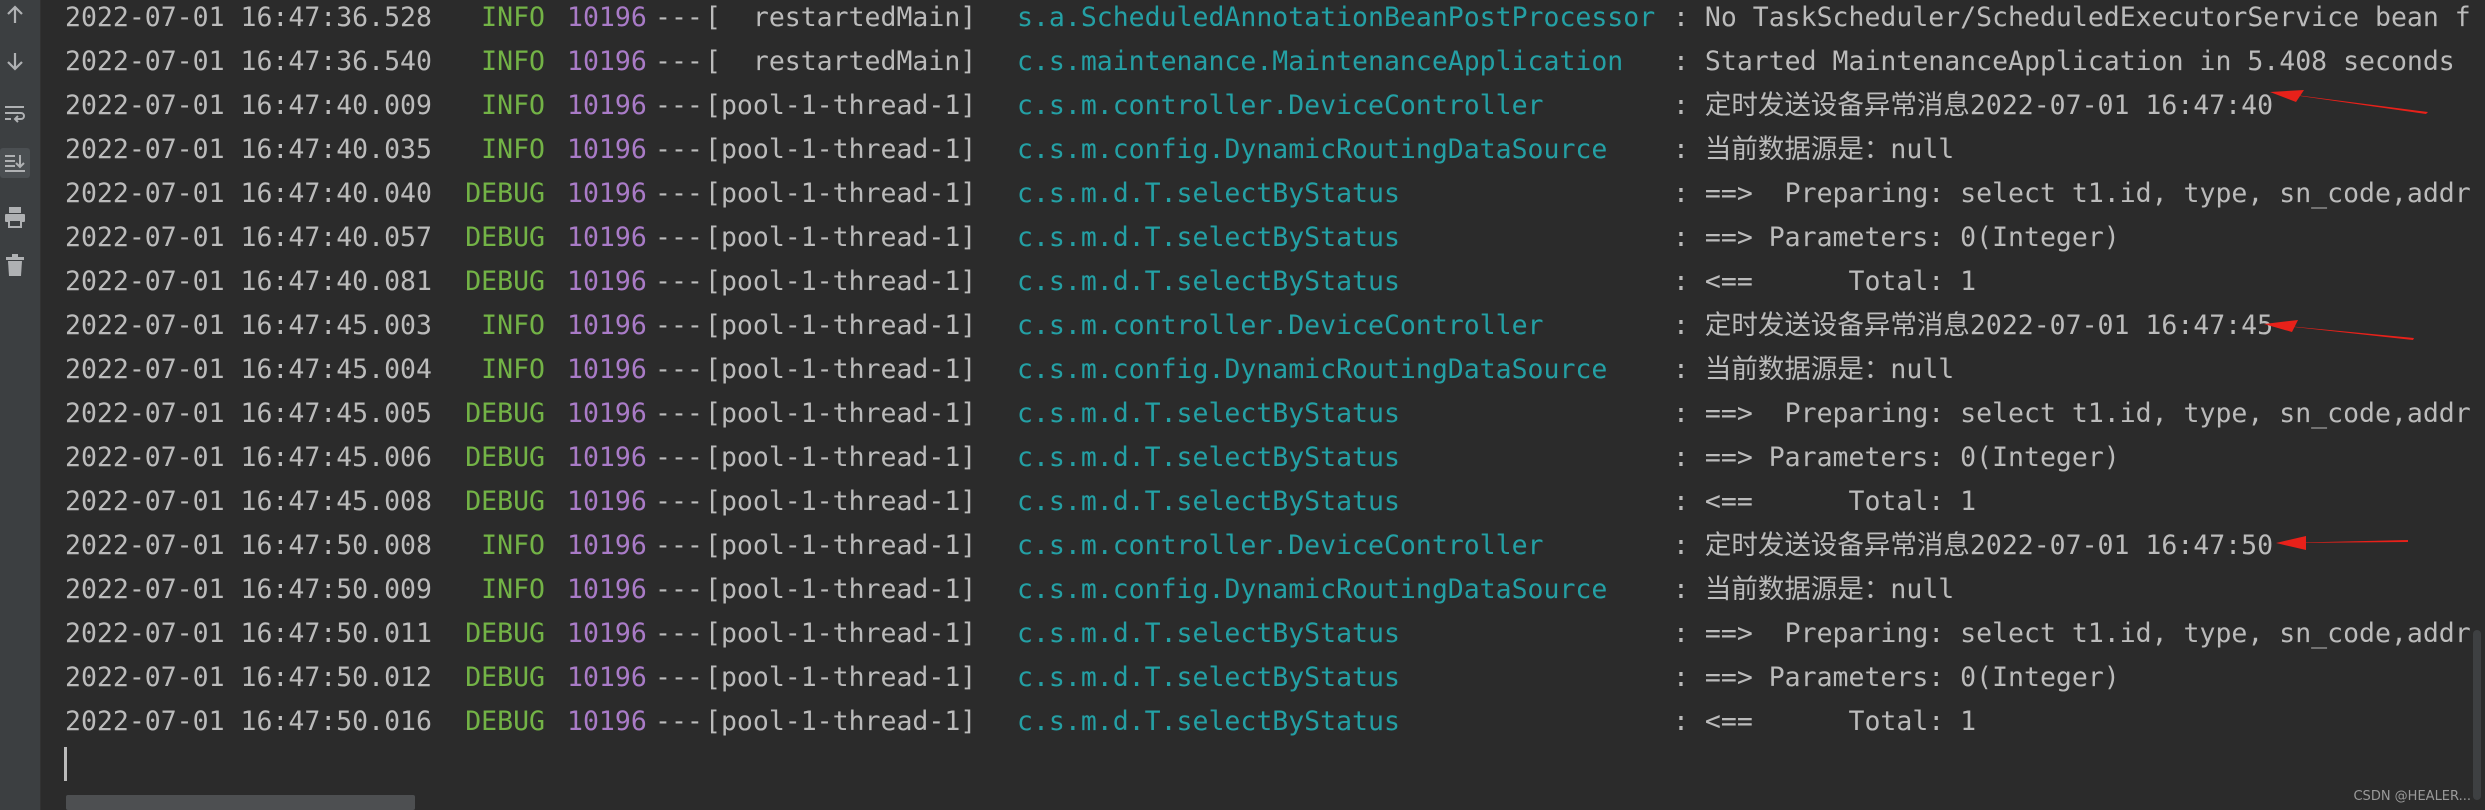  Describe the element at coordinates (15, 265) in the screenshot. I see `trash-icon` at that location.